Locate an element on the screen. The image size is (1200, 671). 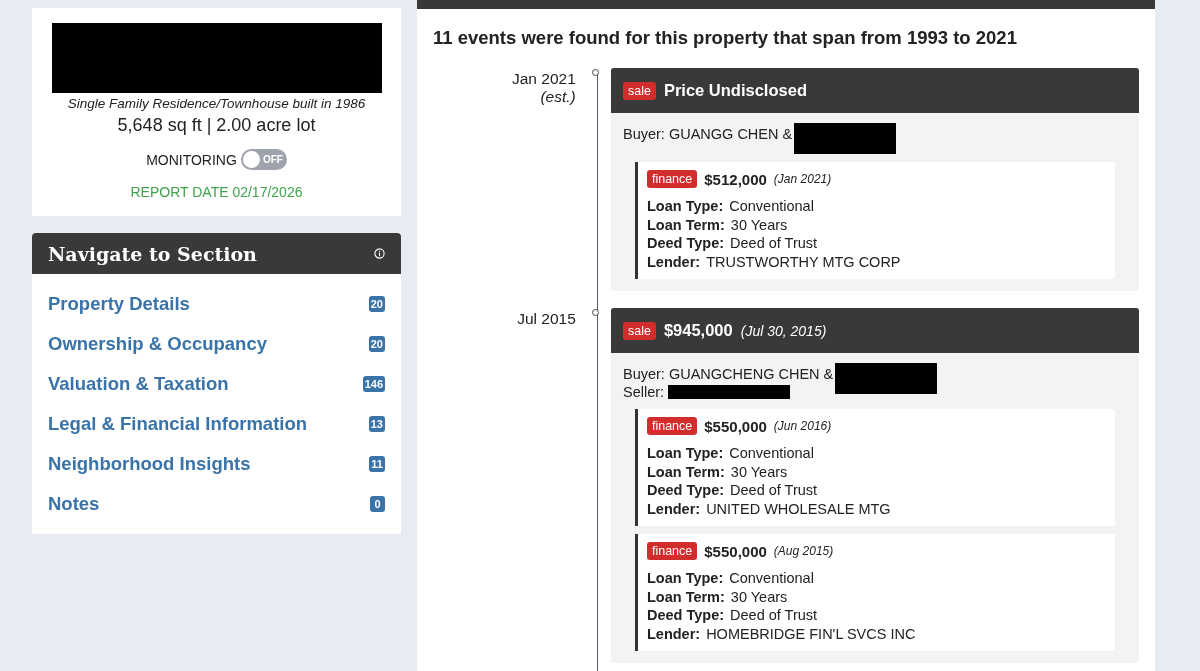
event-date: Jan 2021 is located at coordinates (543, 79).